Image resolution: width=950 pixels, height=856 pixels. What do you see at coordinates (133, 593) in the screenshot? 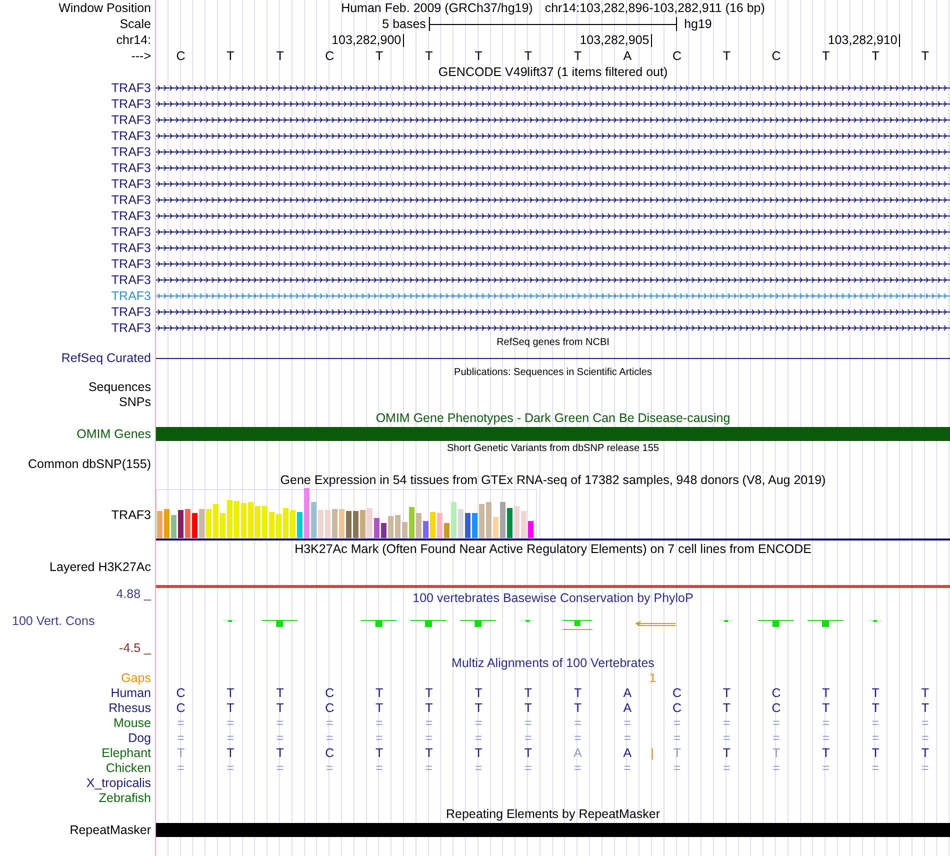
I see `axis-max-label: 4.88 _` at bounding box center [133, 593].